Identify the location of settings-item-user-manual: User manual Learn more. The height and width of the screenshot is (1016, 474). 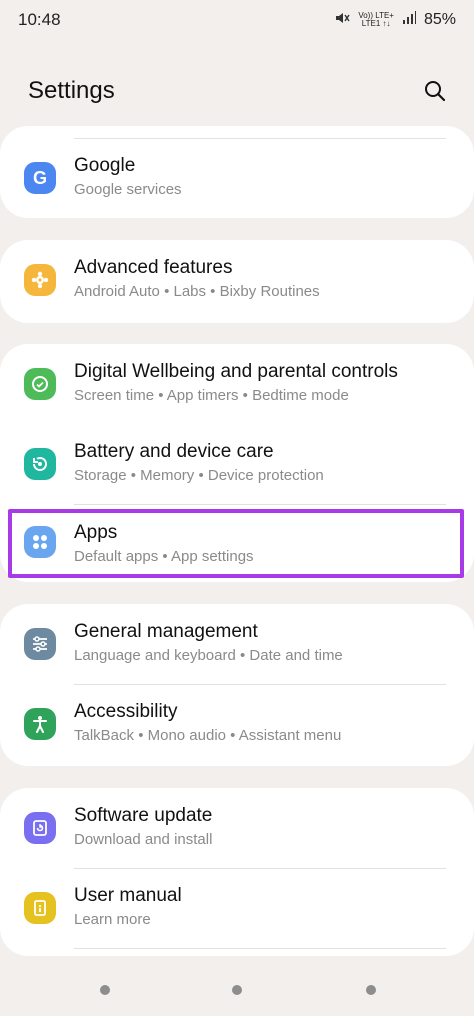
(237, 908).